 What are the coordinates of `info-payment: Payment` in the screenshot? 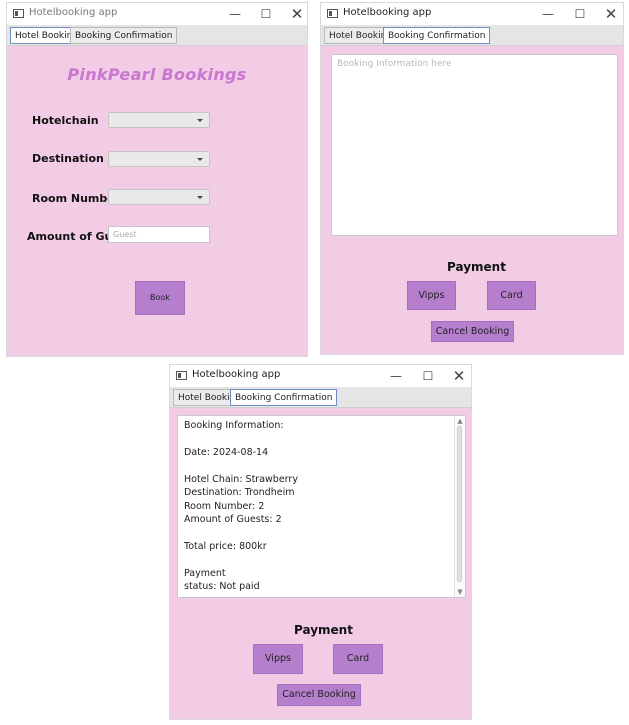 It's located at (205, 573).